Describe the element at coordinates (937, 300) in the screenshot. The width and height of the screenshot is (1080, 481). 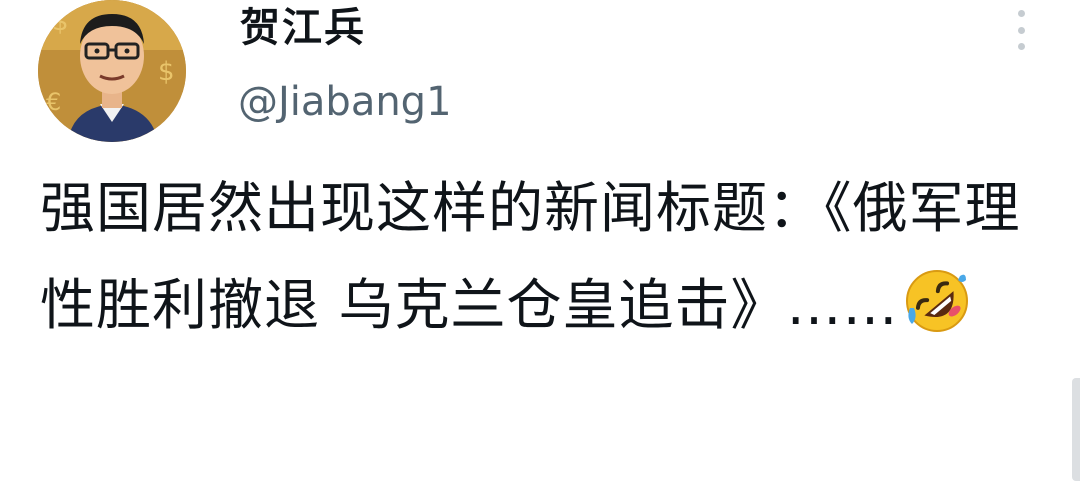
I see `rolling-on-floor-laughing-icon` at that location.